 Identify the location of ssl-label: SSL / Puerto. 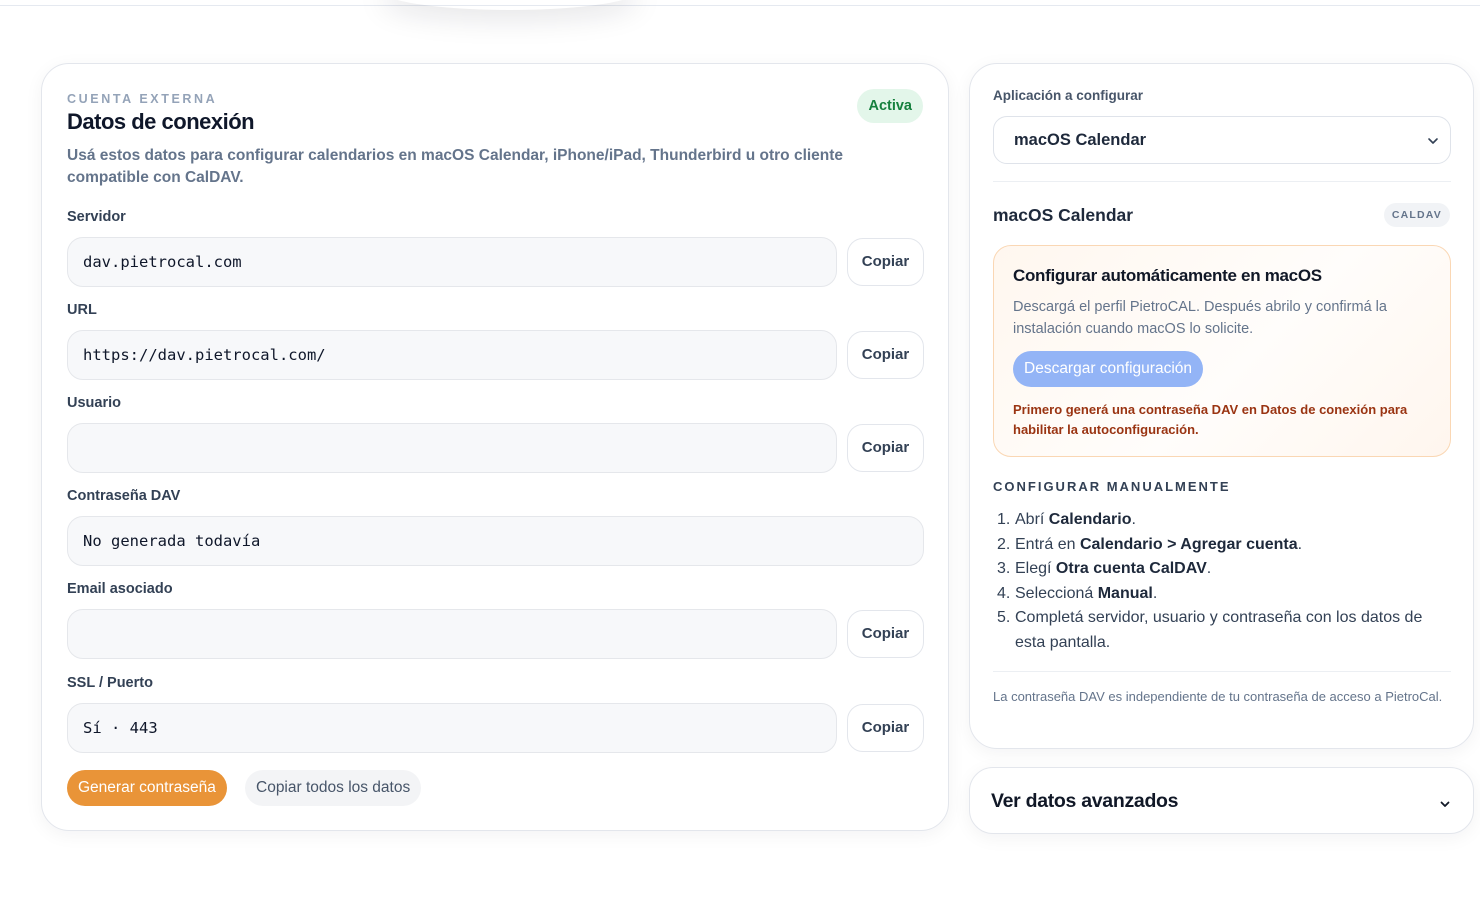
(110, 683).